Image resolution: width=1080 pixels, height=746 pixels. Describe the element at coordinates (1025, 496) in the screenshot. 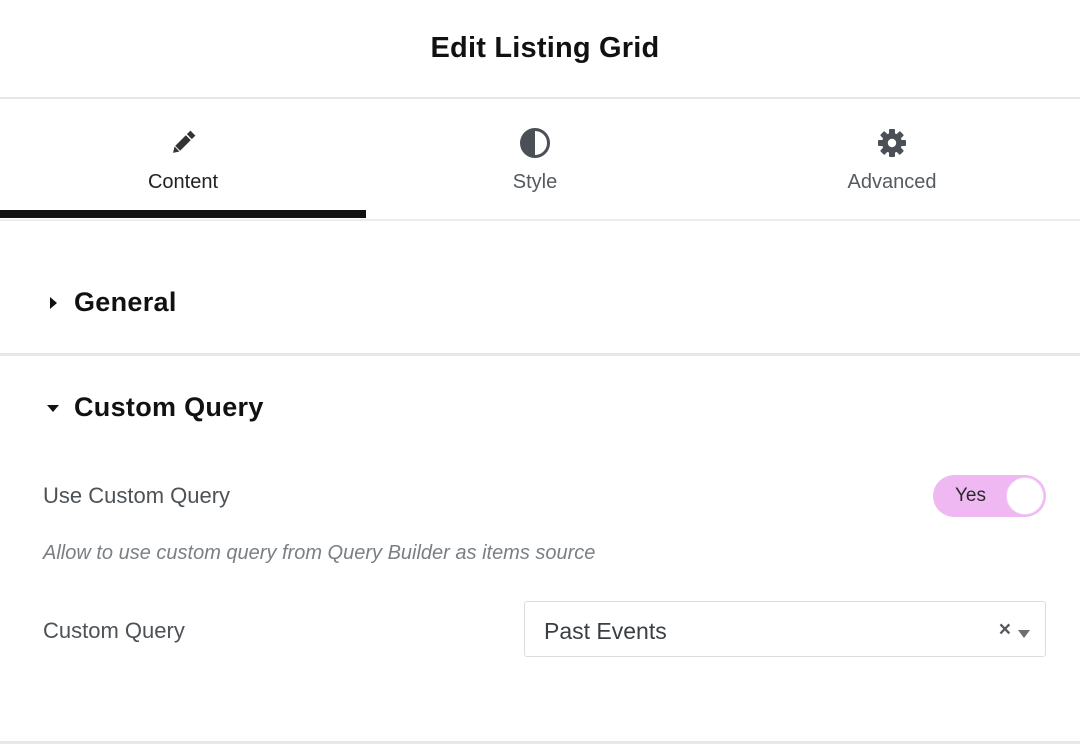

I see `toggle-knob` at that location.